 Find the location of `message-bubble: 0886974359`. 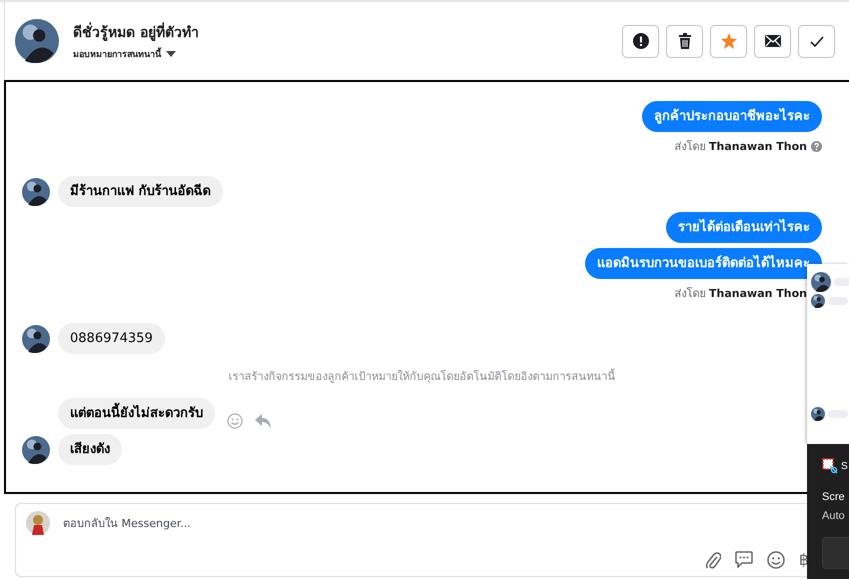

message-bubble: 0886974359 is located at coordinates (111, 338).